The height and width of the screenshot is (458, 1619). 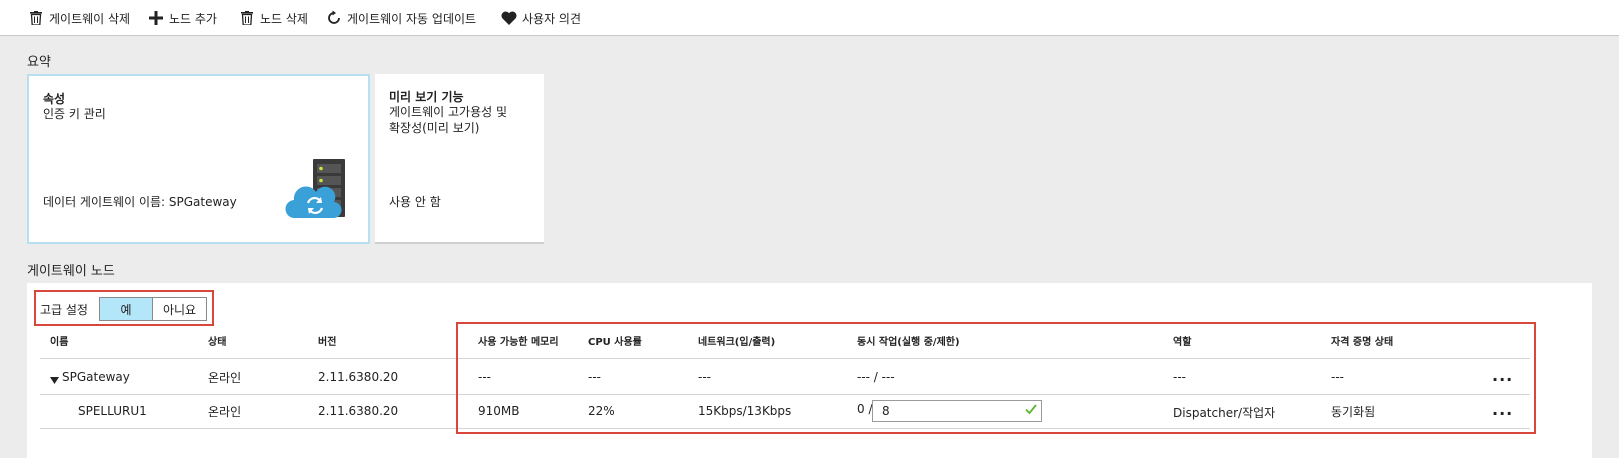 I want to click on column-header-concurrent: 동시 작업(실행 중/제한), so click(x=908, y=342).